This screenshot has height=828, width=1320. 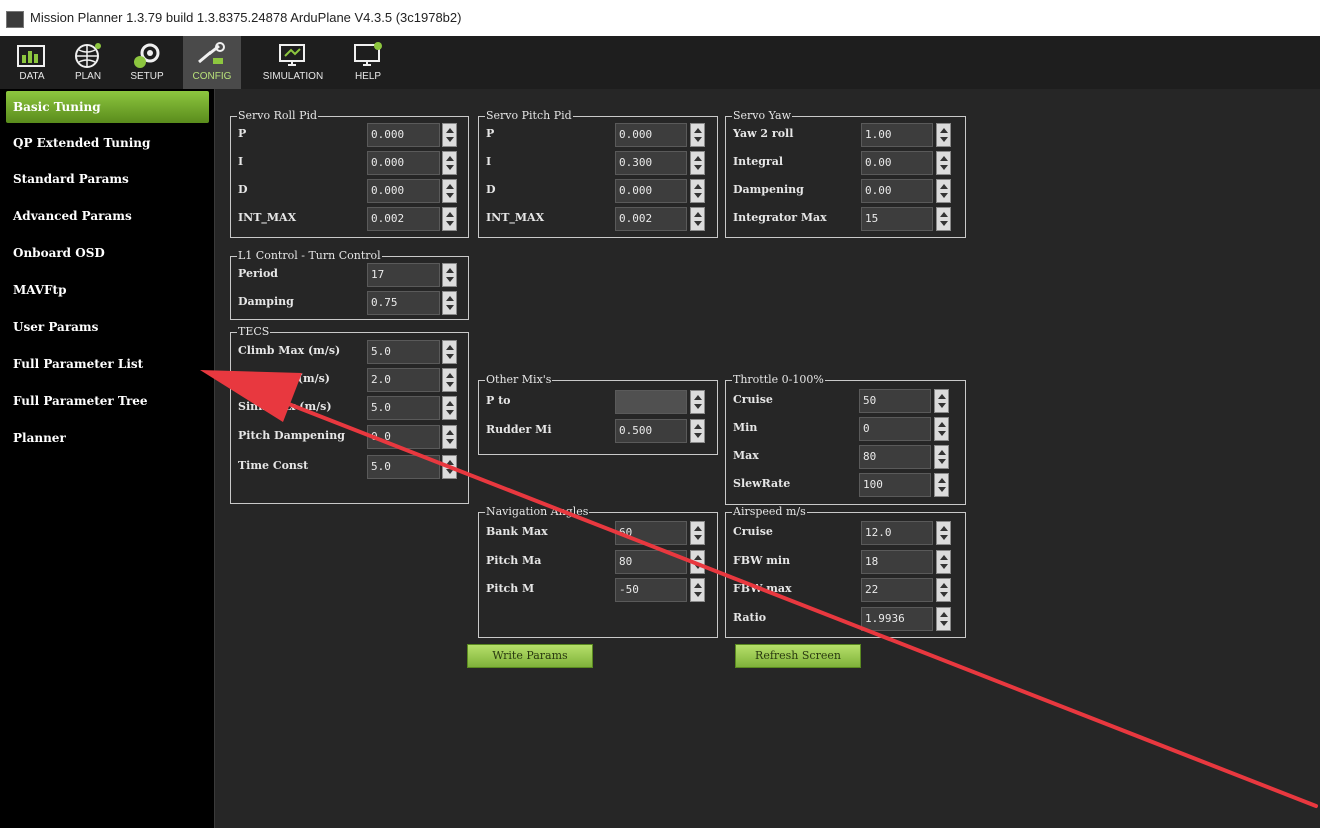 I want to click on param-value-input: 0.75, so click(x=403, y=303).